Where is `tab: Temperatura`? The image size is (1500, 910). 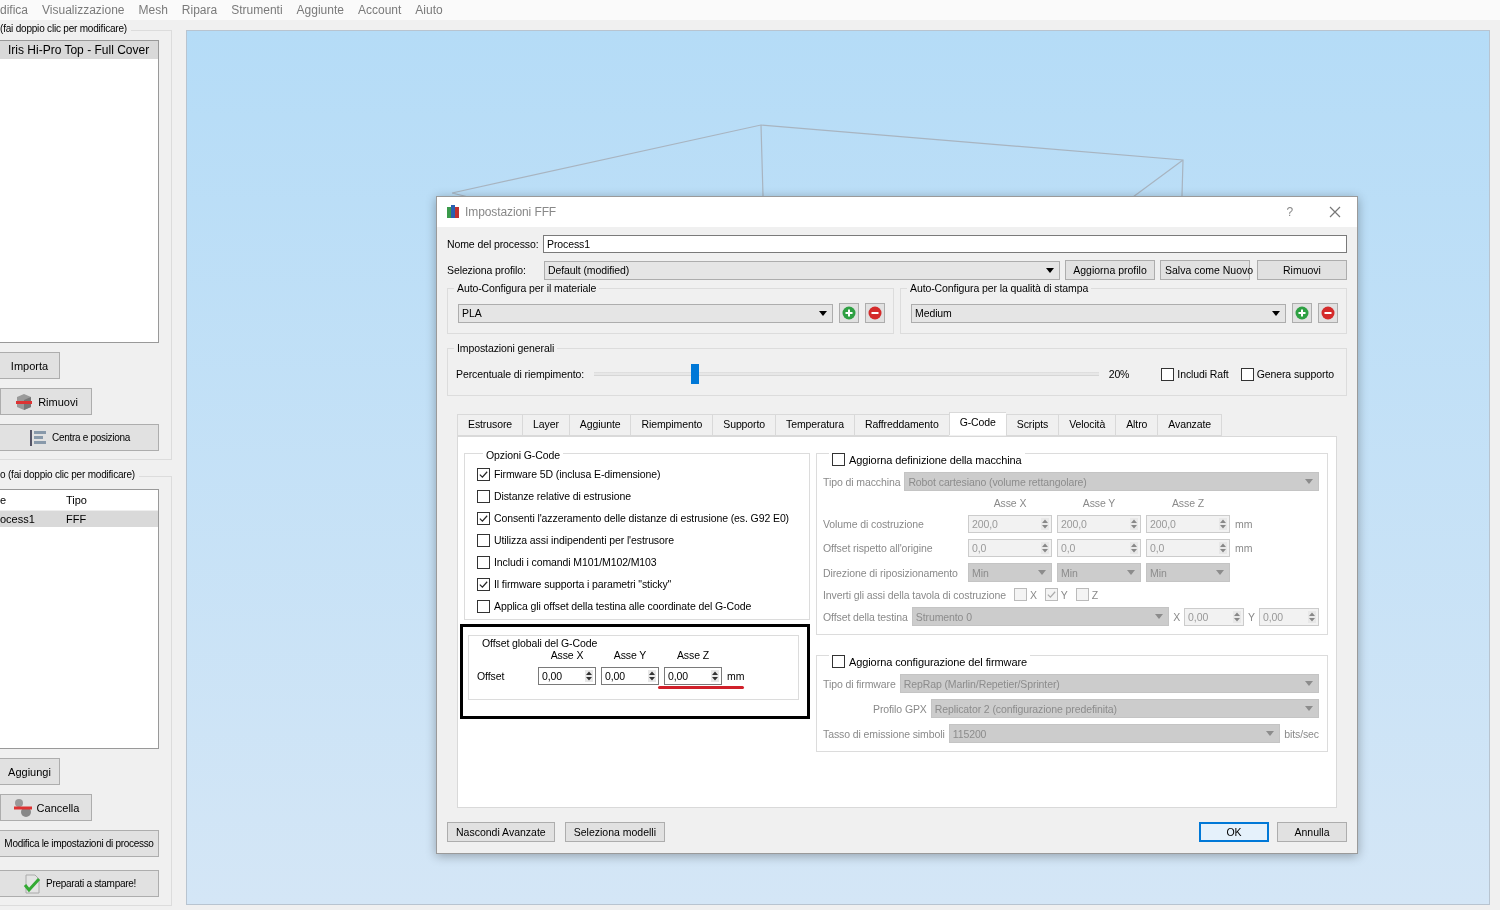 tab: Temperatura is located at coordinates (814, 425).